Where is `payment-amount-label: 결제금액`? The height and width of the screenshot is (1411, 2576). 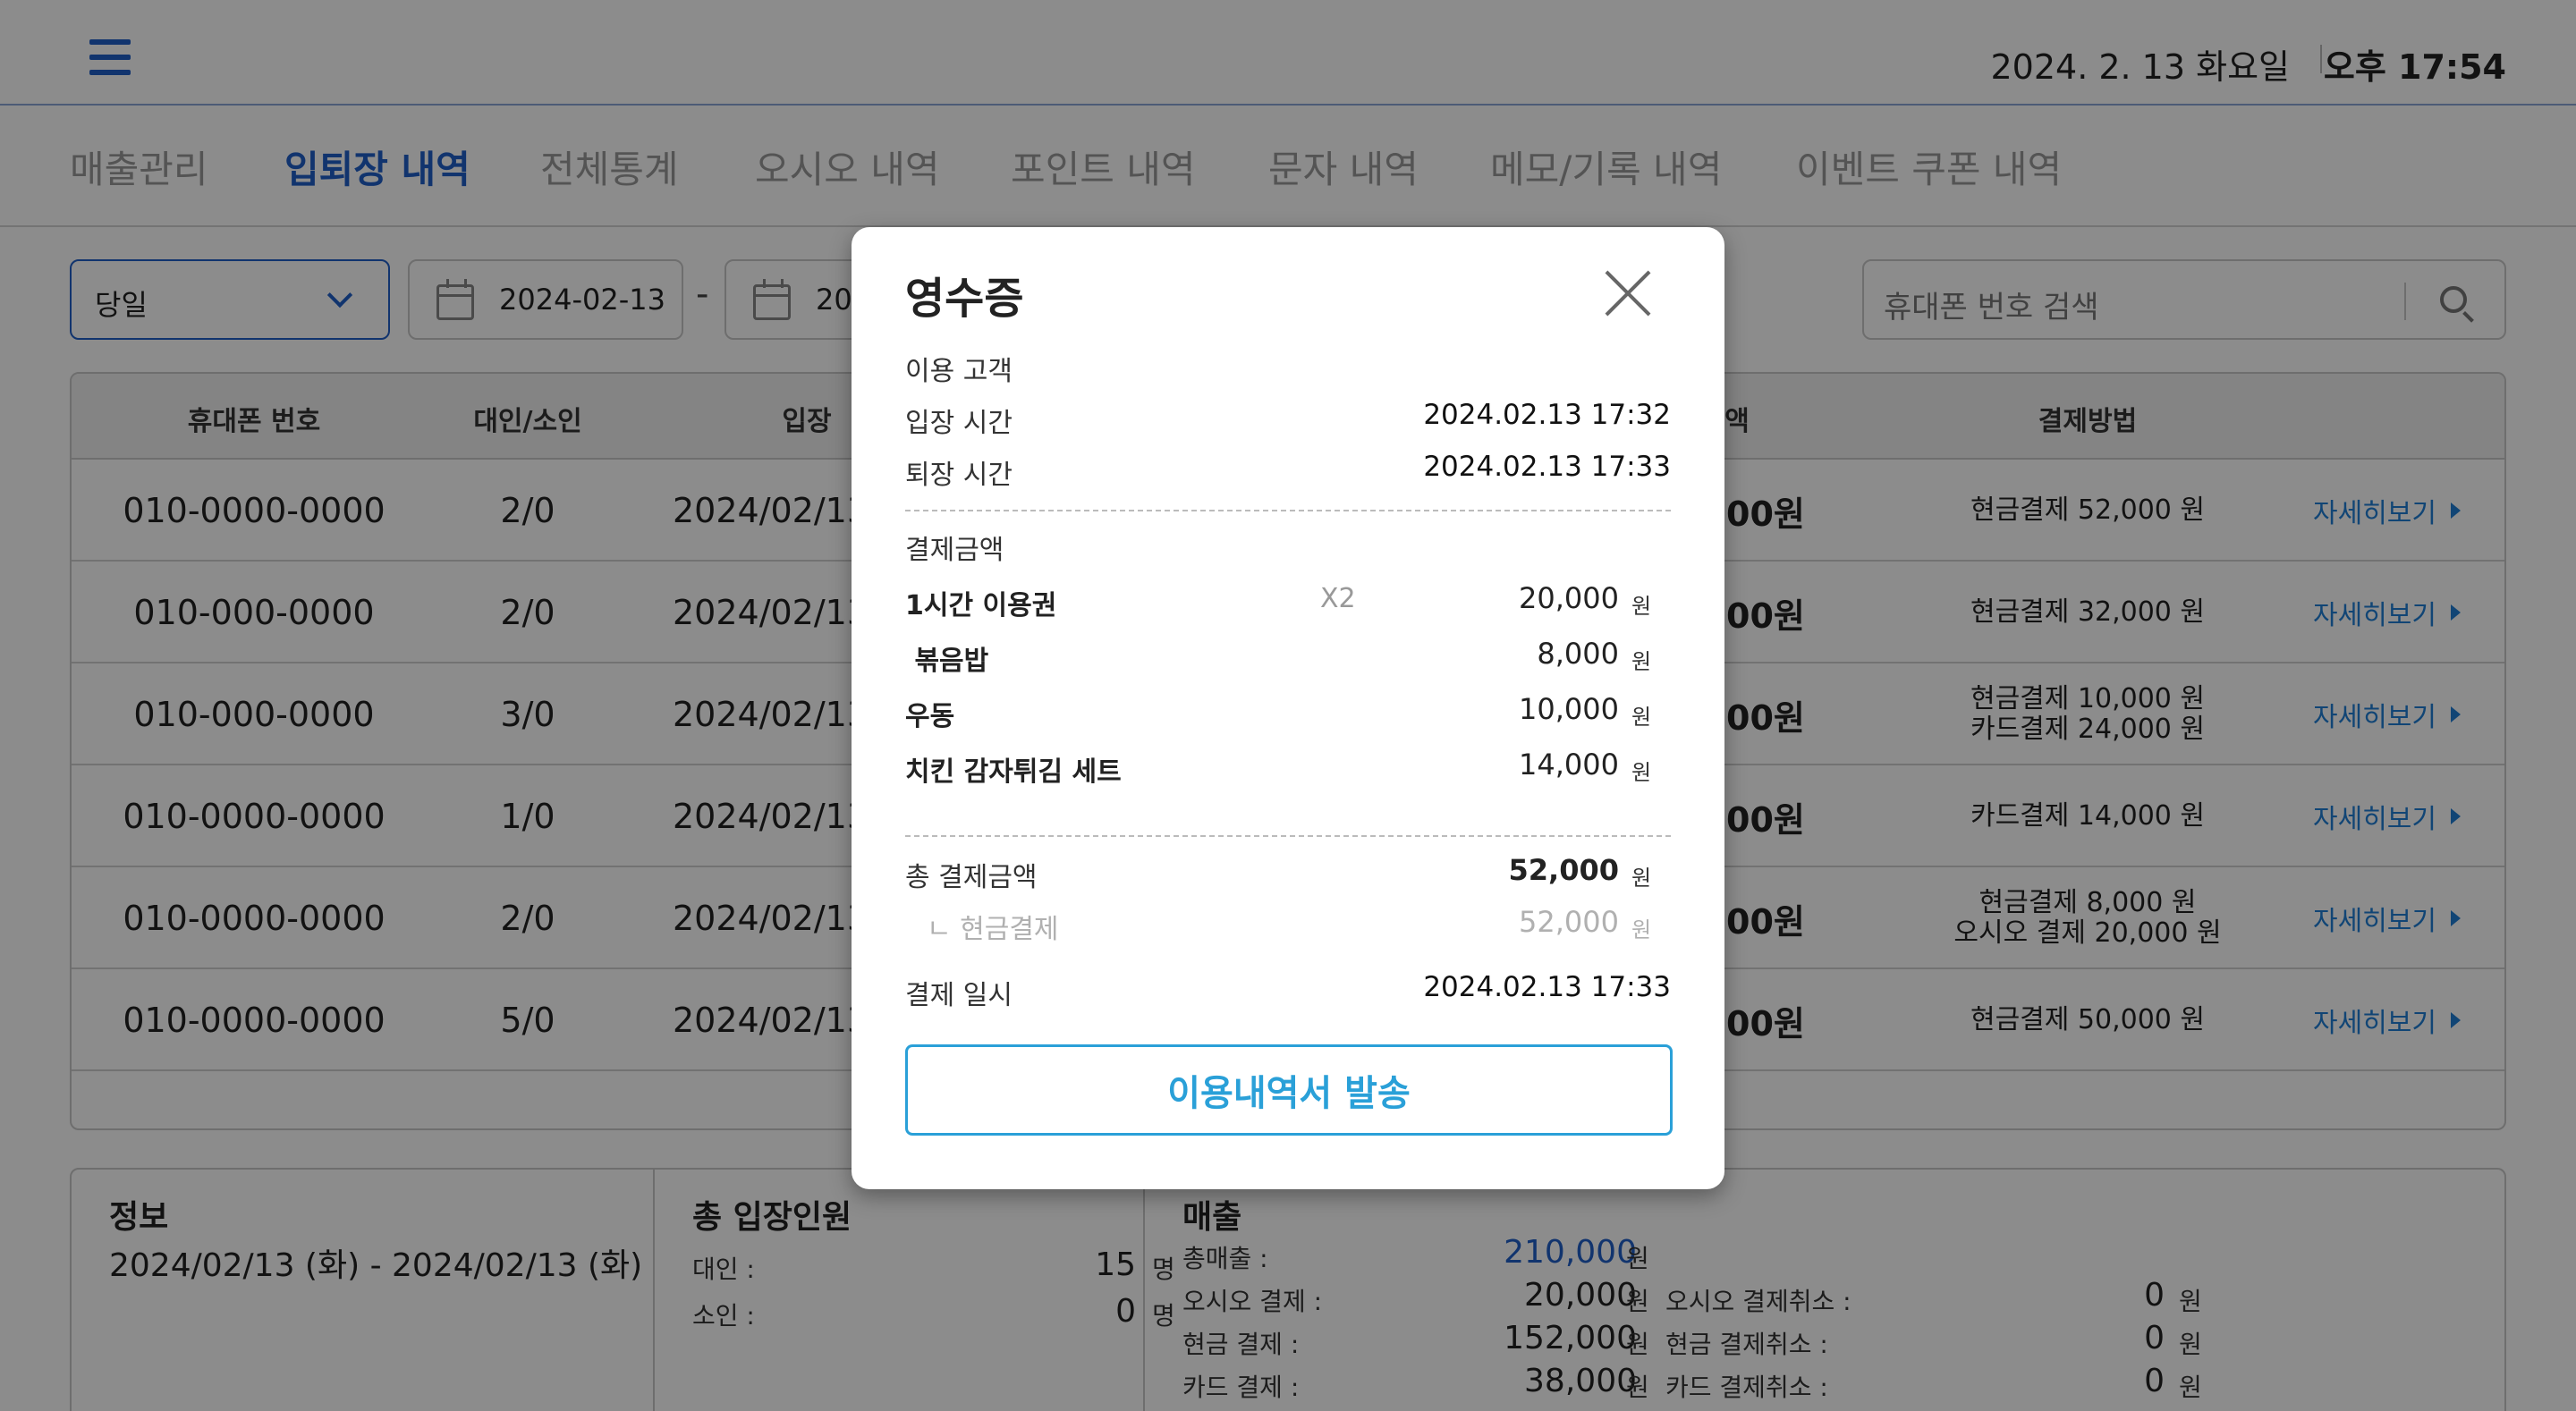 payment-amount-label: 결제금액 is located at coordinates (954, 551).